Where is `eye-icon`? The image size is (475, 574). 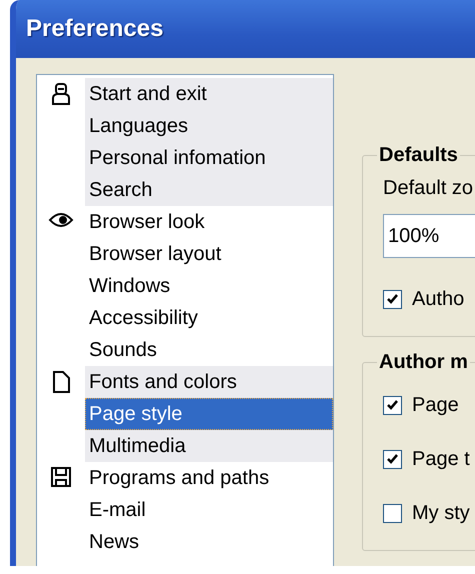
eye-icon is located at coordinates (61, 220).